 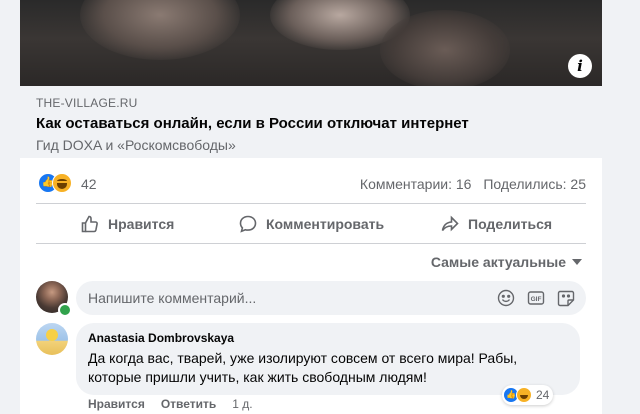 What do you see at coordinates (188, 404) in the screenshot?
I see `comment-reply-link: Ответить` at bounding box center [188, 404].